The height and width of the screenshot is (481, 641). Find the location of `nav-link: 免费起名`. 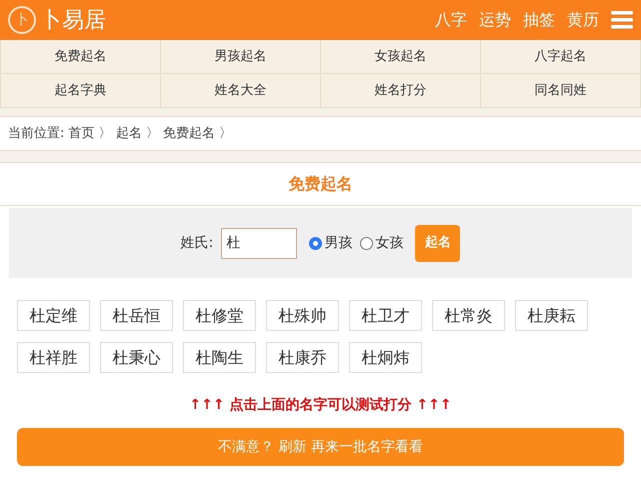

nav-link: 免费起名 is located at coordinates (81, 57).